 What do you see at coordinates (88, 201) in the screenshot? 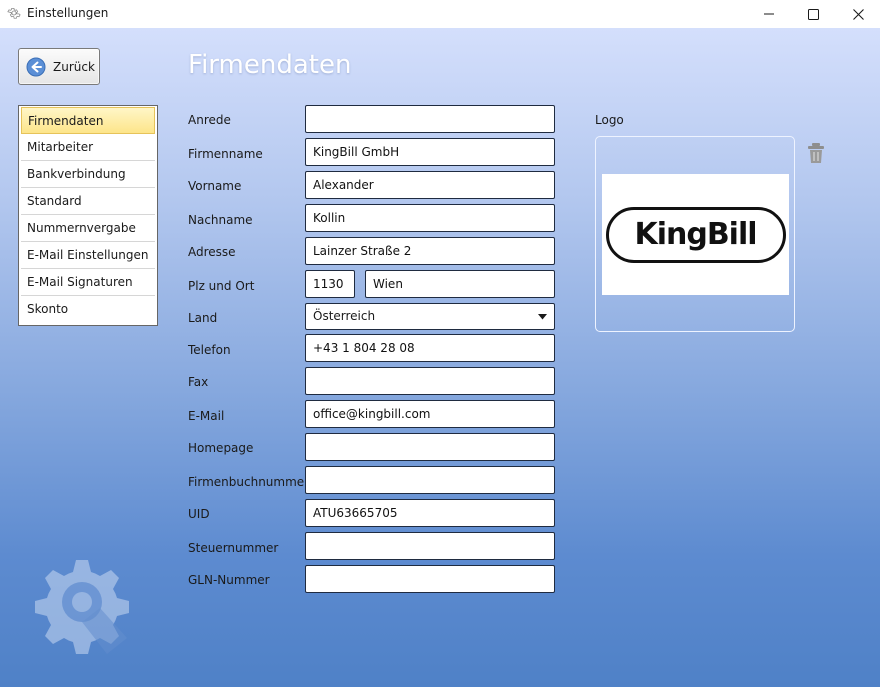
I see `nav-item-standard: Standard` at bounding box center [88, 201].